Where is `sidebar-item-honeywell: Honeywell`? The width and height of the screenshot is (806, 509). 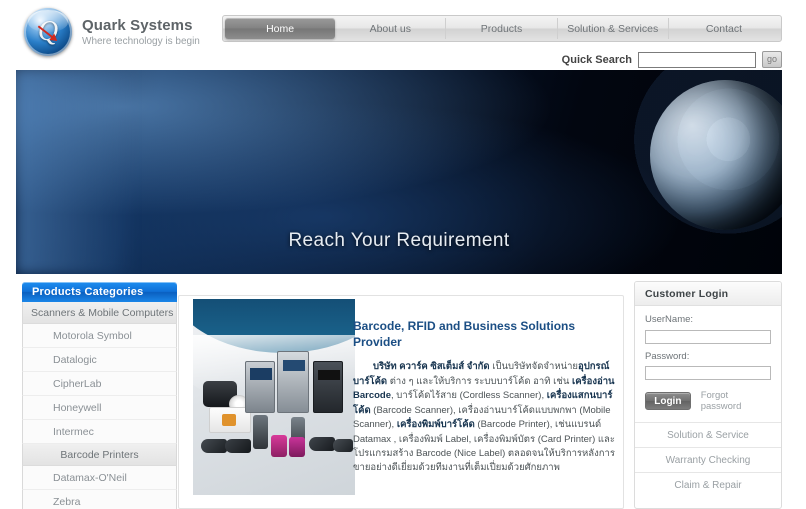 sidebar-item-honeywell: Honeywell is located at coordinates (99, 408).